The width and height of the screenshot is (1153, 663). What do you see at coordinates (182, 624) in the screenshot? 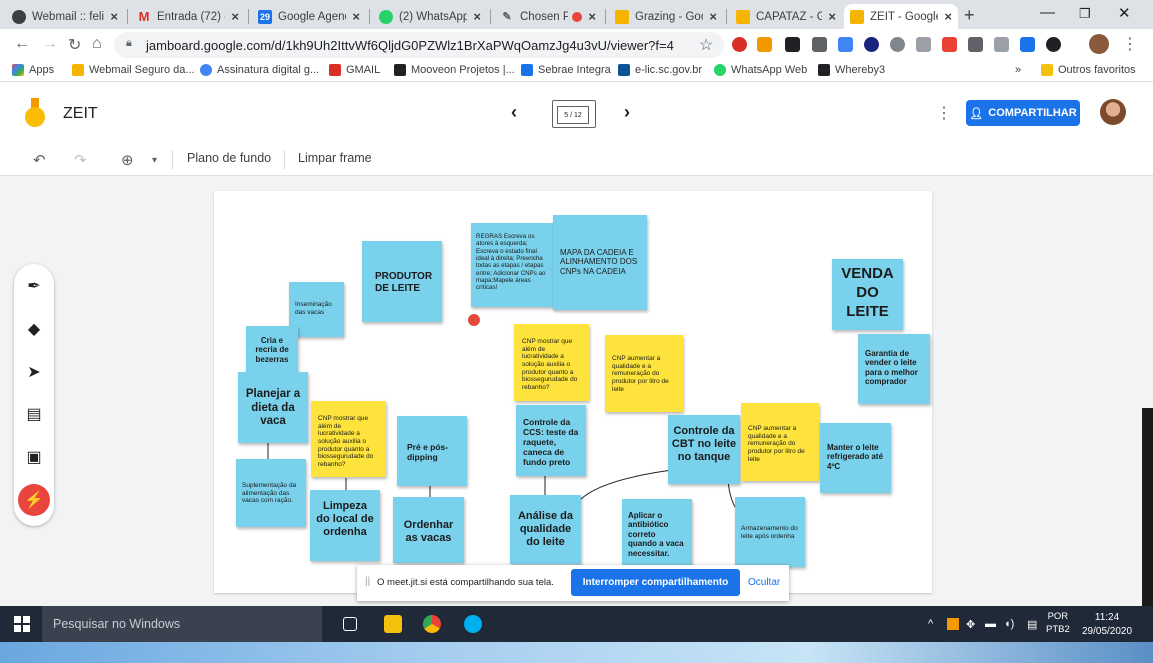
I see `windows-search-box: Pesquisar no Windows` at bounding box center [182, 624].